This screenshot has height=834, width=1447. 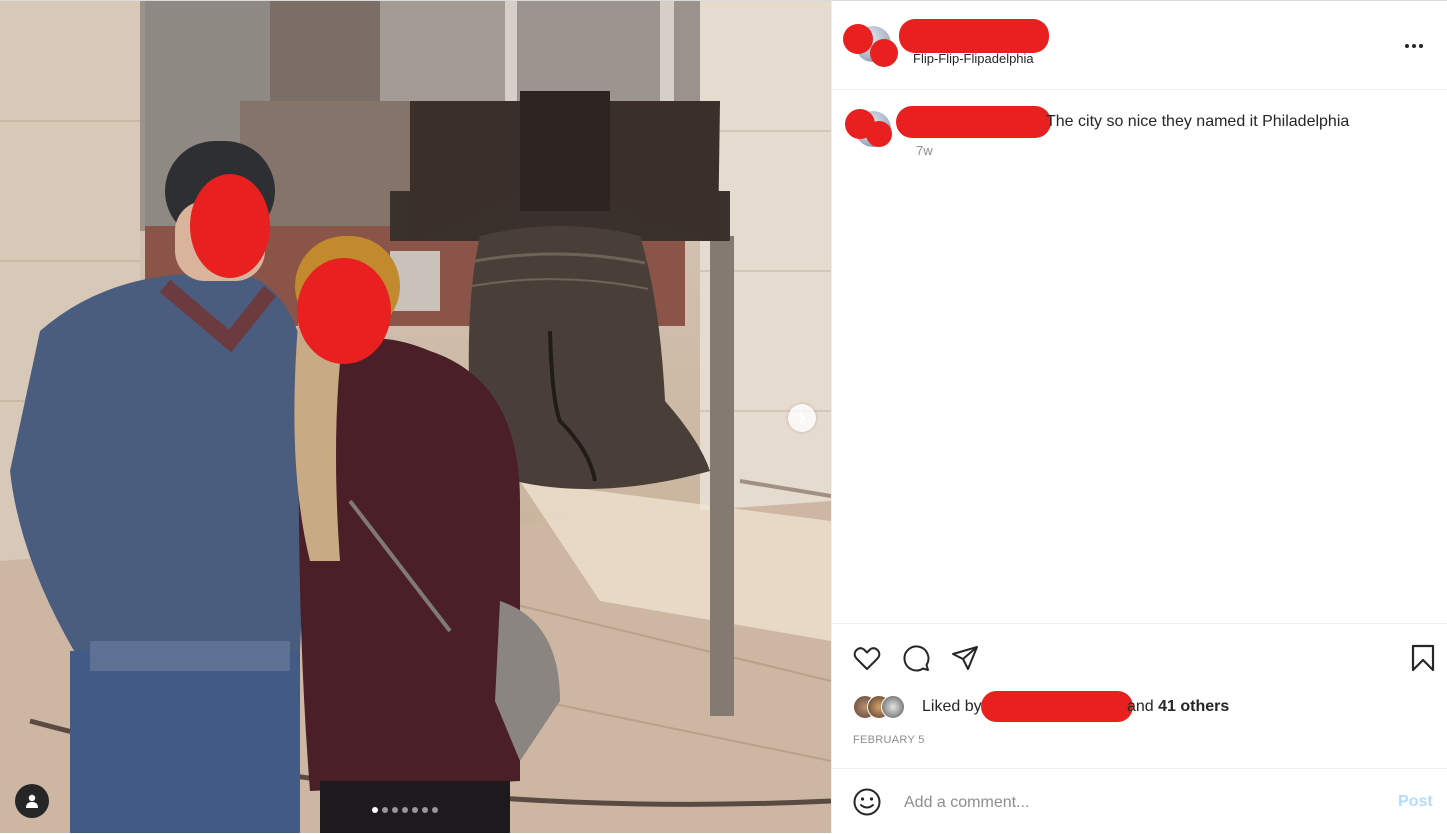 I want to click on liker-avatar, so click(x=893, y=707).